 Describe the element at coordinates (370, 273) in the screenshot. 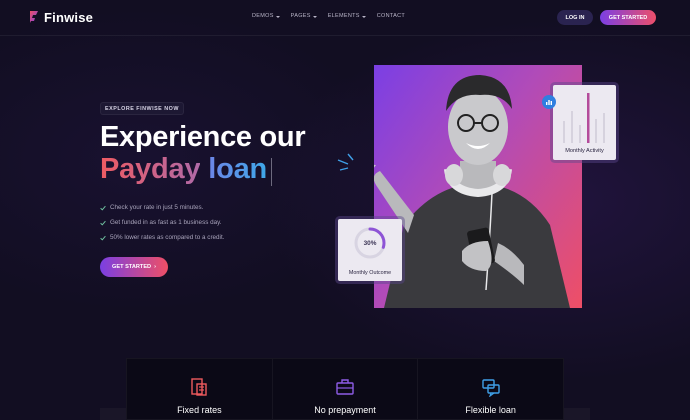

I see `outcome-card-label: Monthly Outcome` at that location.